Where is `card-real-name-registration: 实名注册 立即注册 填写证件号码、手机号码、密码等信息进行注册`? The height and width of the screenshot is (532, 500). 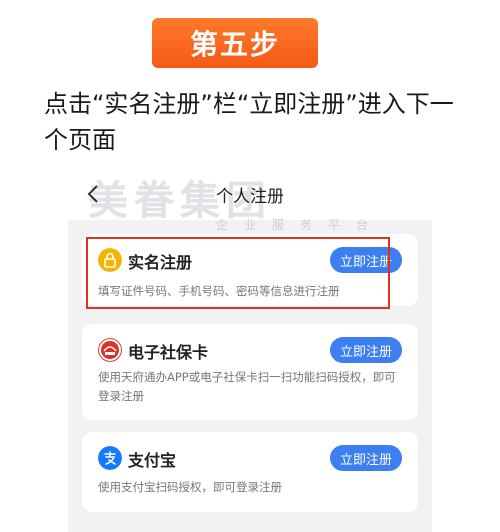
card-real-name-registration: 实名注册 立即注册 填写证件号码、手机号码、密码等信息进行注册 is located at coordinates (250, 270).